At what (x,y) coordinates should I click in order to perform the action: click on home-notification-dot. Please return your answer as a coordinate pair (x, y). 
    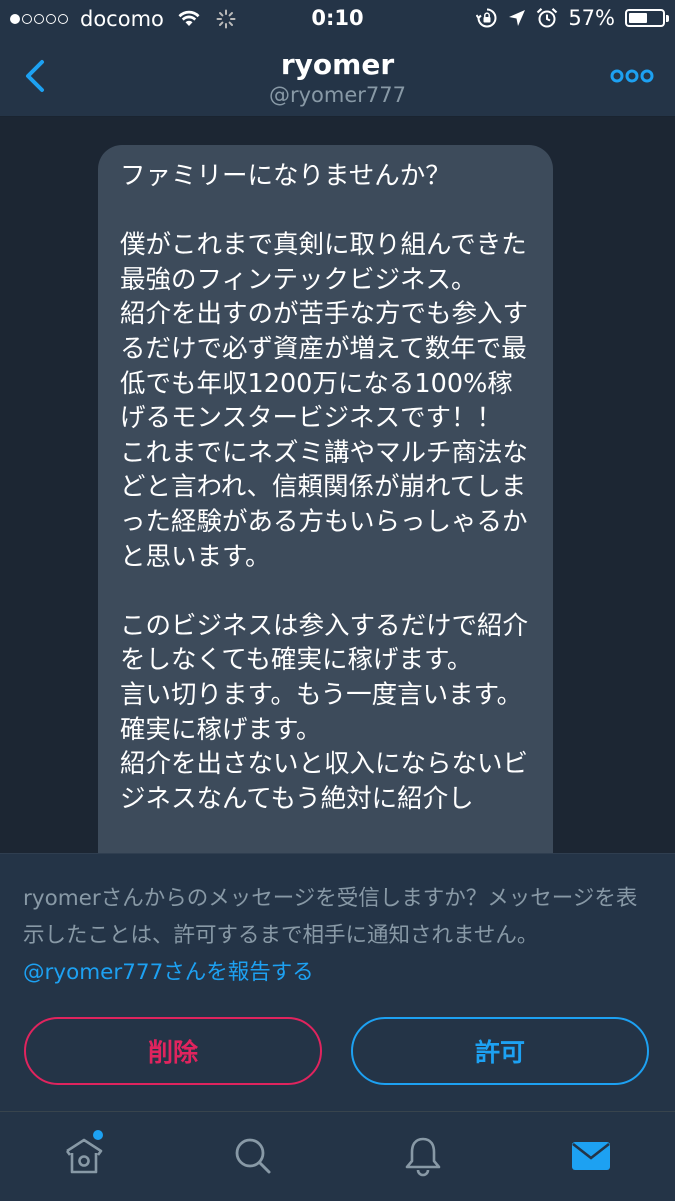
    Looking at the image, I should click on (98, 1135).